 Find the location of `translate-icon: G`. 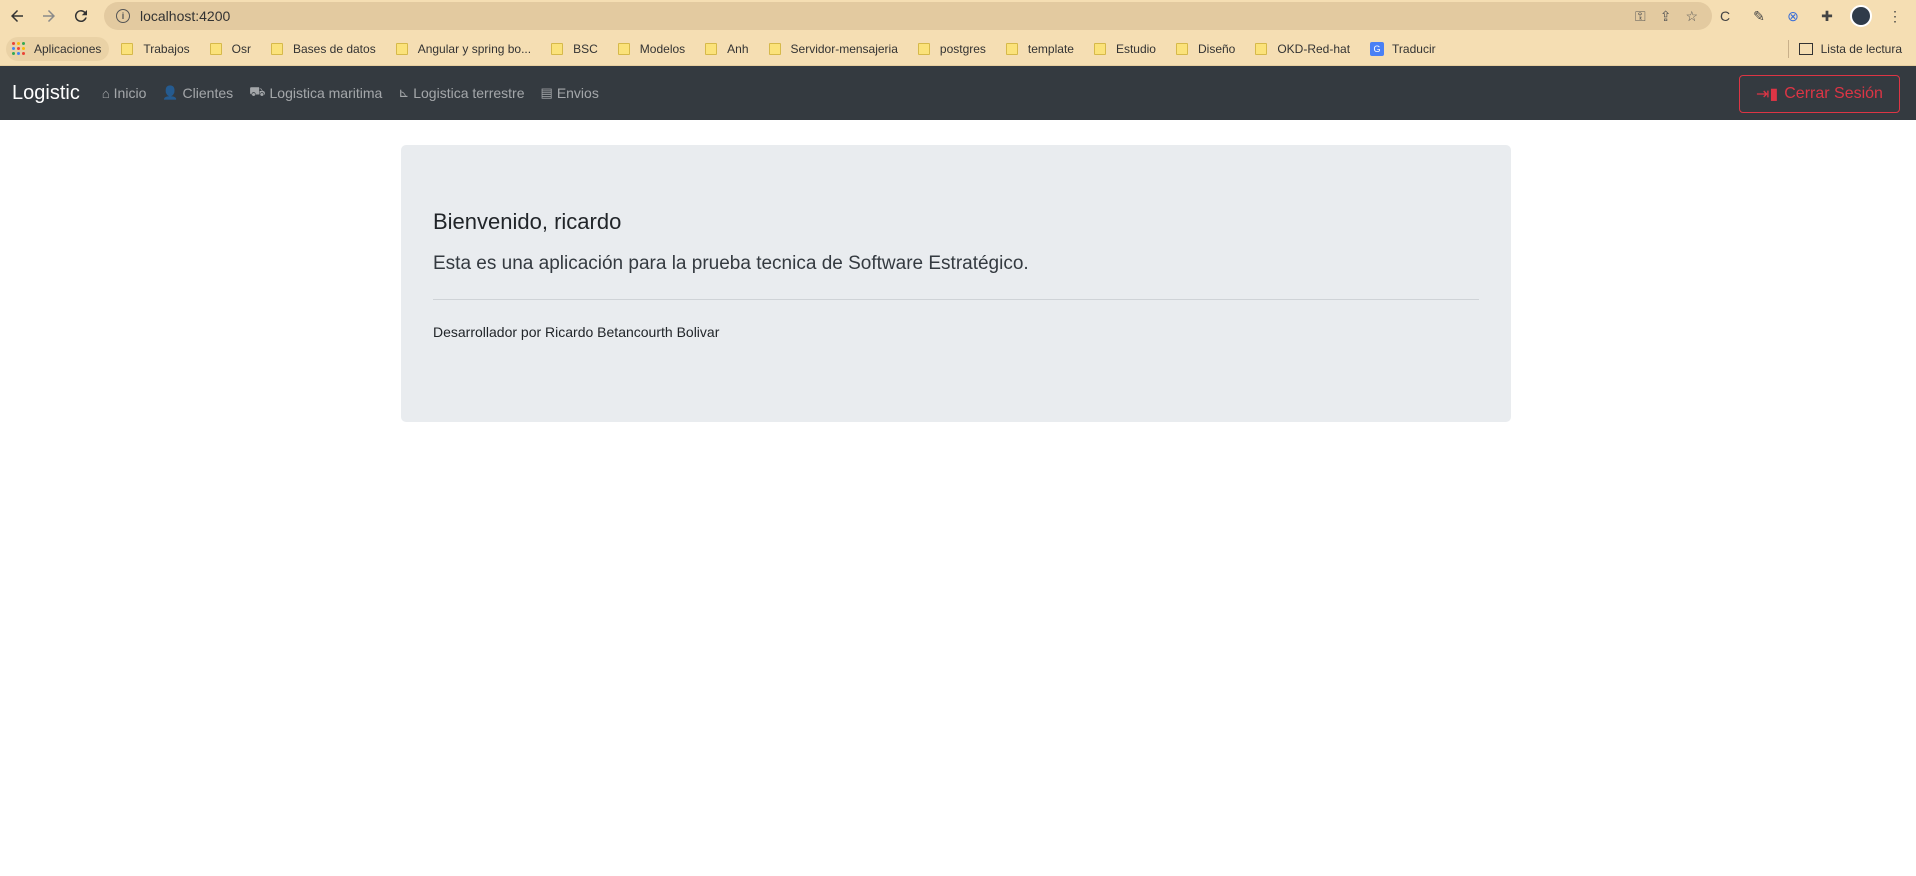

translate-icon: G is located at coordinates (1377, 48).